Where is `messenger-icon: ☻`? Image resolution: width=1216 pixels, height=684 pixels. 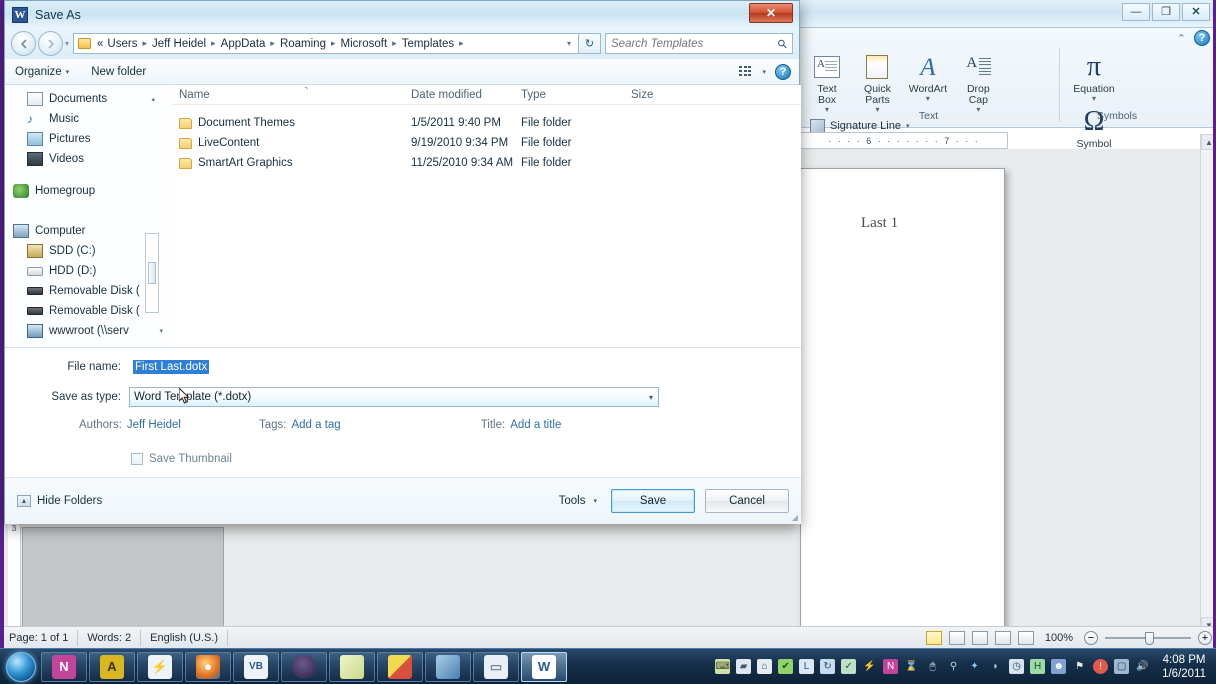 messenger-icon: ☻ is located at coordinates (1059, 666).